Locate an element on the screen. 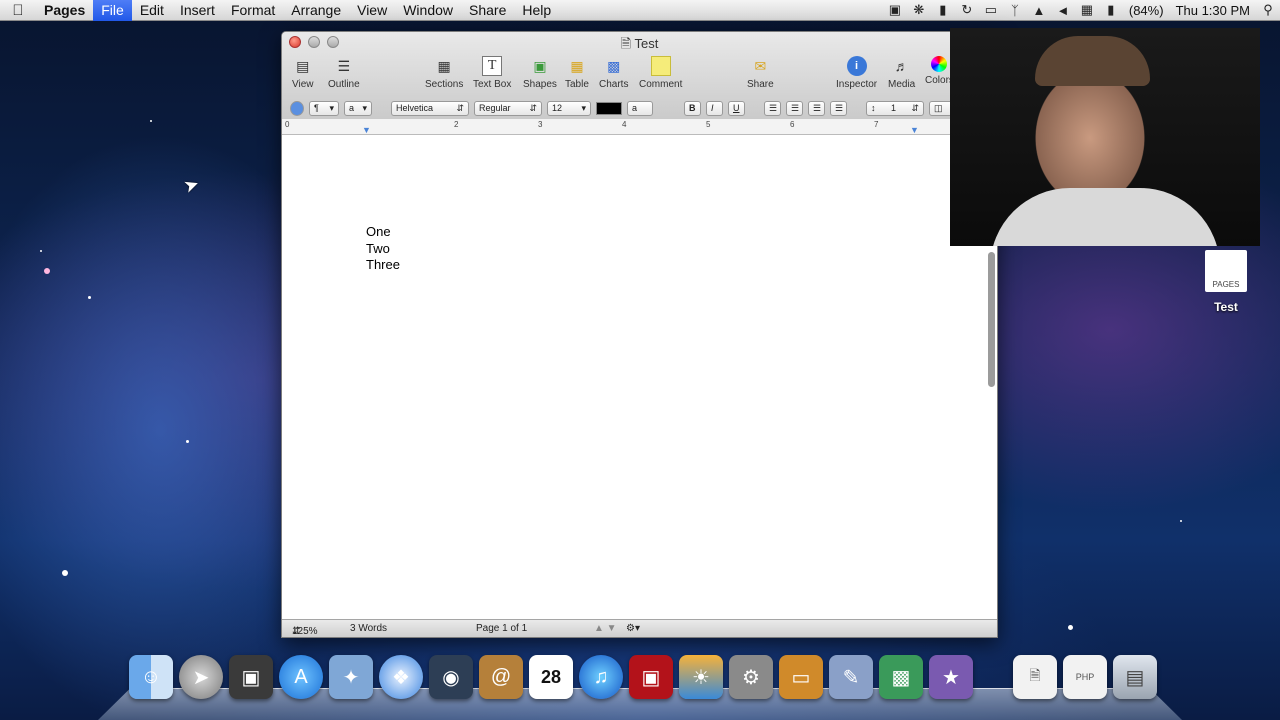  chevron-updown-icon: ⇵ is located at coordinates (296, 631).